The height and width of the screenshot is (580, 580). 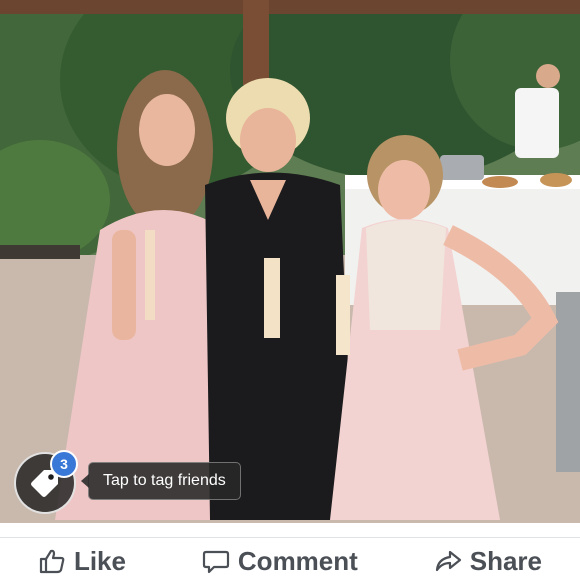 What do you see at coordinates (161, 481) in the screenshot?
I see `tag-tooltip: Tap to tag friends` at bounding box center [161, 481].